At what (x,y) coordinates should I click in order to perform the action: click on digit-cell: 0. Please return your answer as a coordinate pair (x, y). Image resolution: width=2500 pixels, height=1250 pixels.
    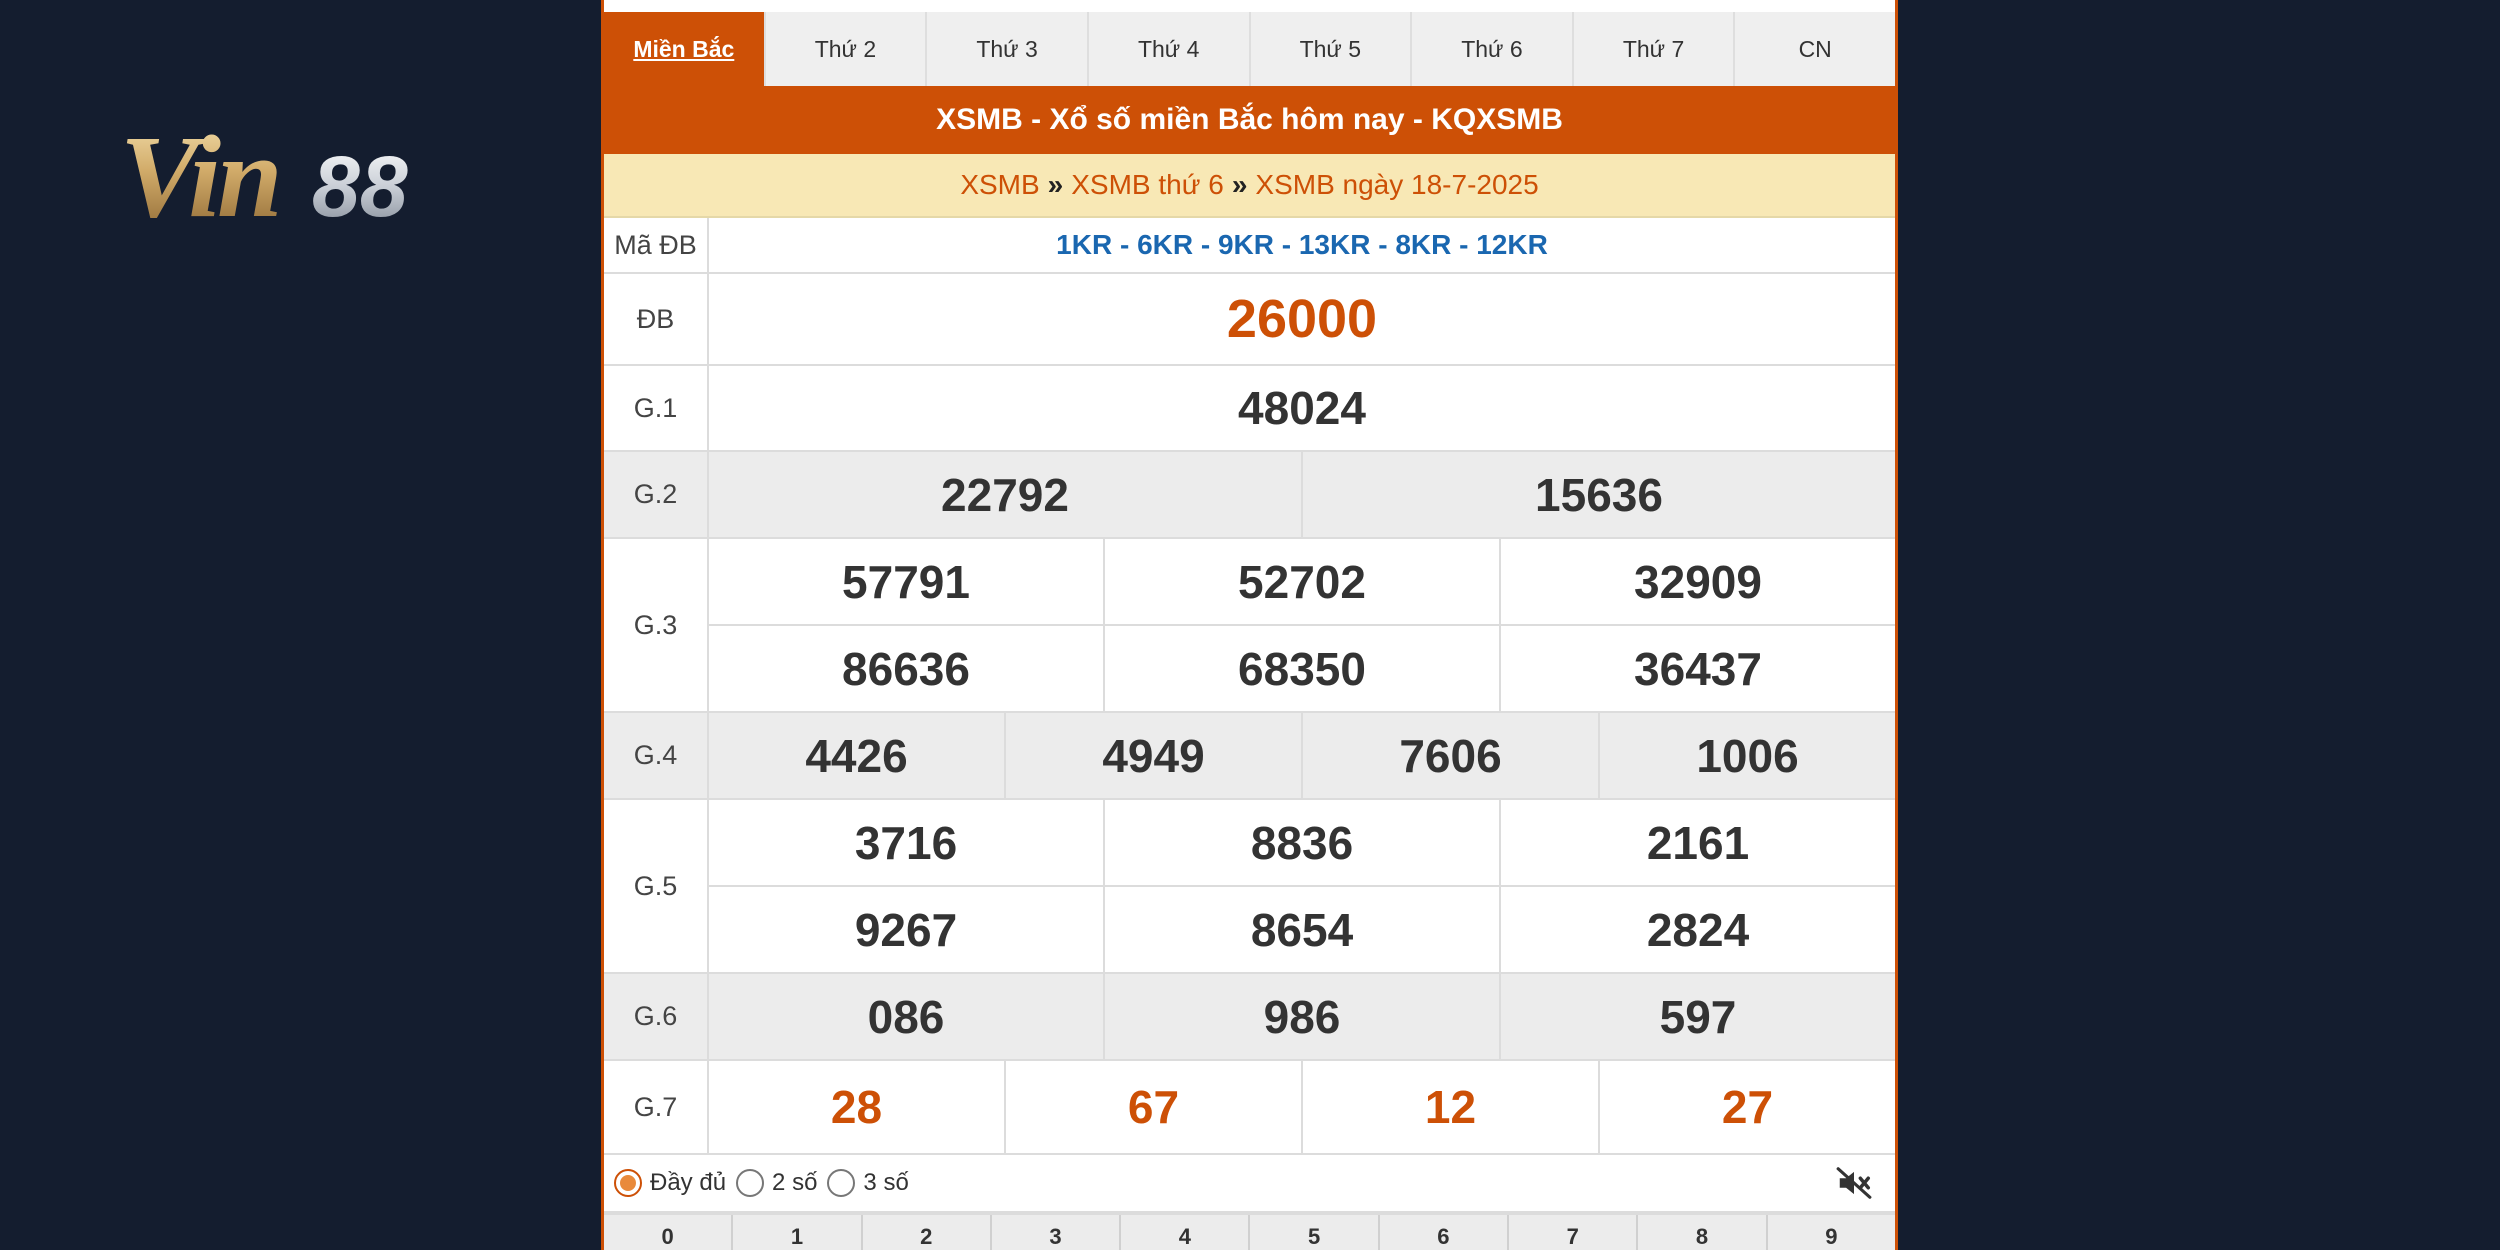
    Looking at the image, I should click on (669, 1232).